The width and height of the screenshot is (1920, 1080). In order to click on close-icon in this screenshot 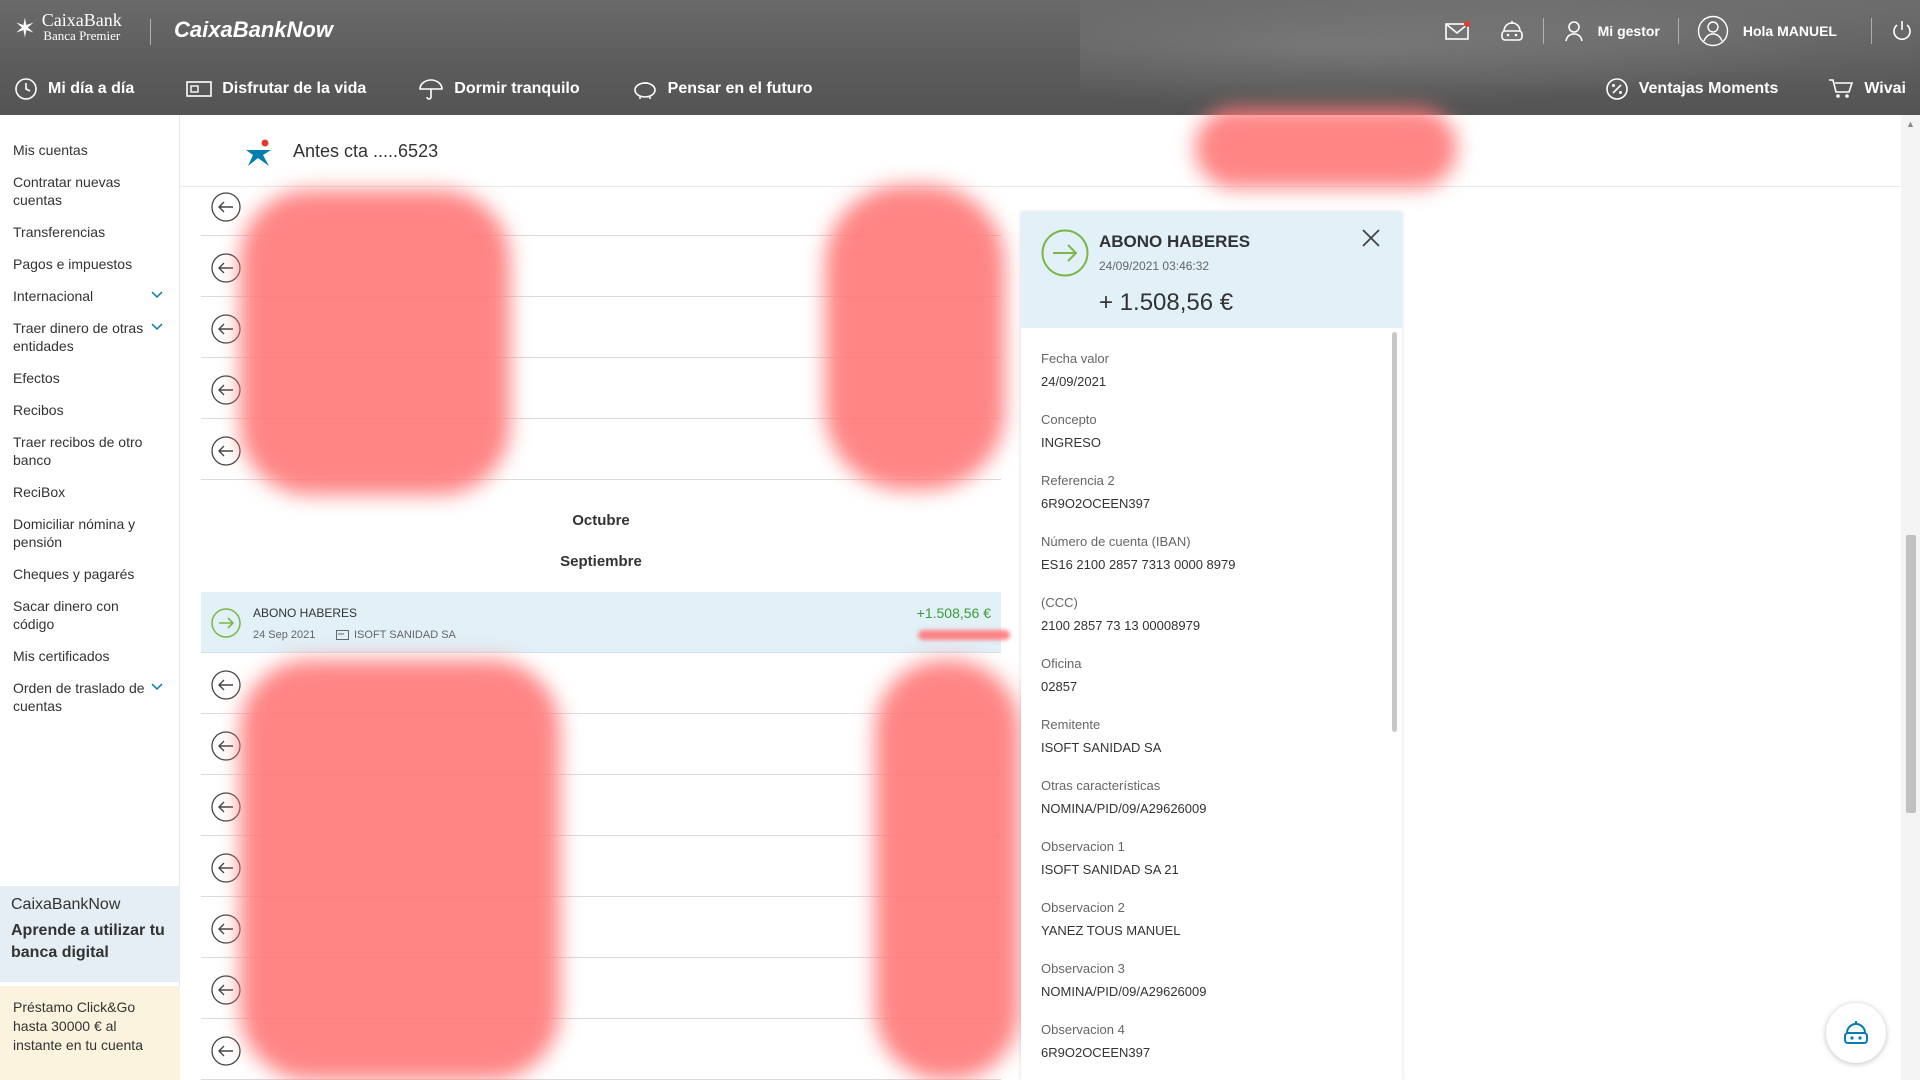, I will do `click(1371, 238)`.